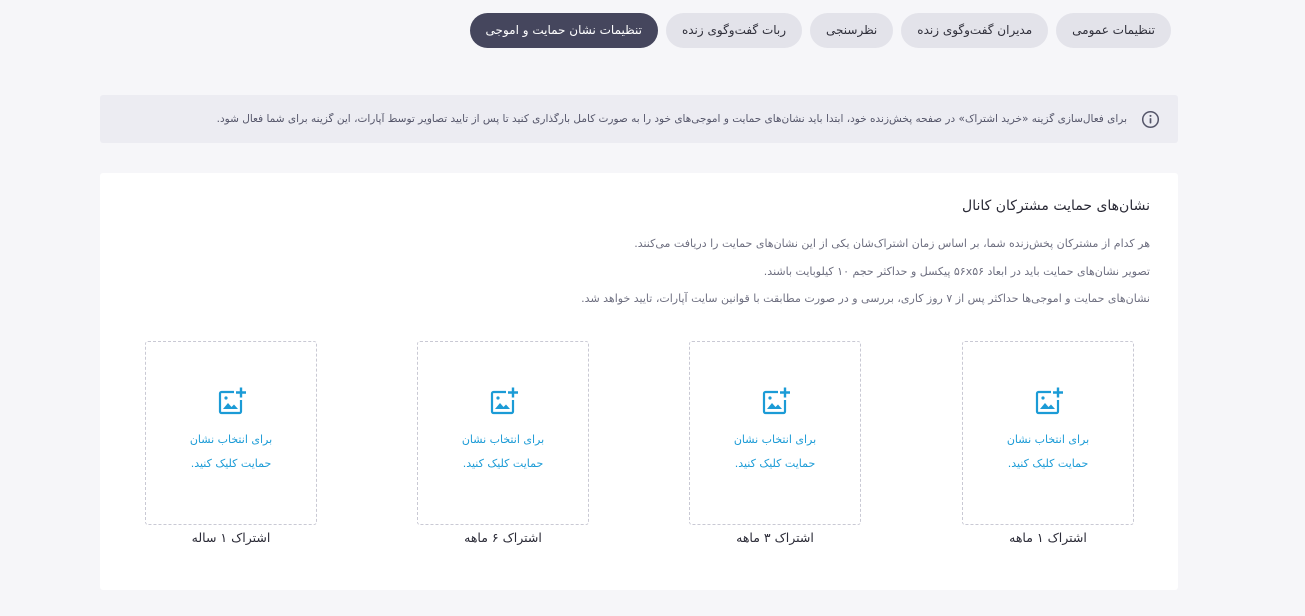  What do you see at coordinates (1048, 537) in the screenshot?
I see `subscription-label: اشتراک ۱ ماهه` at bounding box center [1048, 537].